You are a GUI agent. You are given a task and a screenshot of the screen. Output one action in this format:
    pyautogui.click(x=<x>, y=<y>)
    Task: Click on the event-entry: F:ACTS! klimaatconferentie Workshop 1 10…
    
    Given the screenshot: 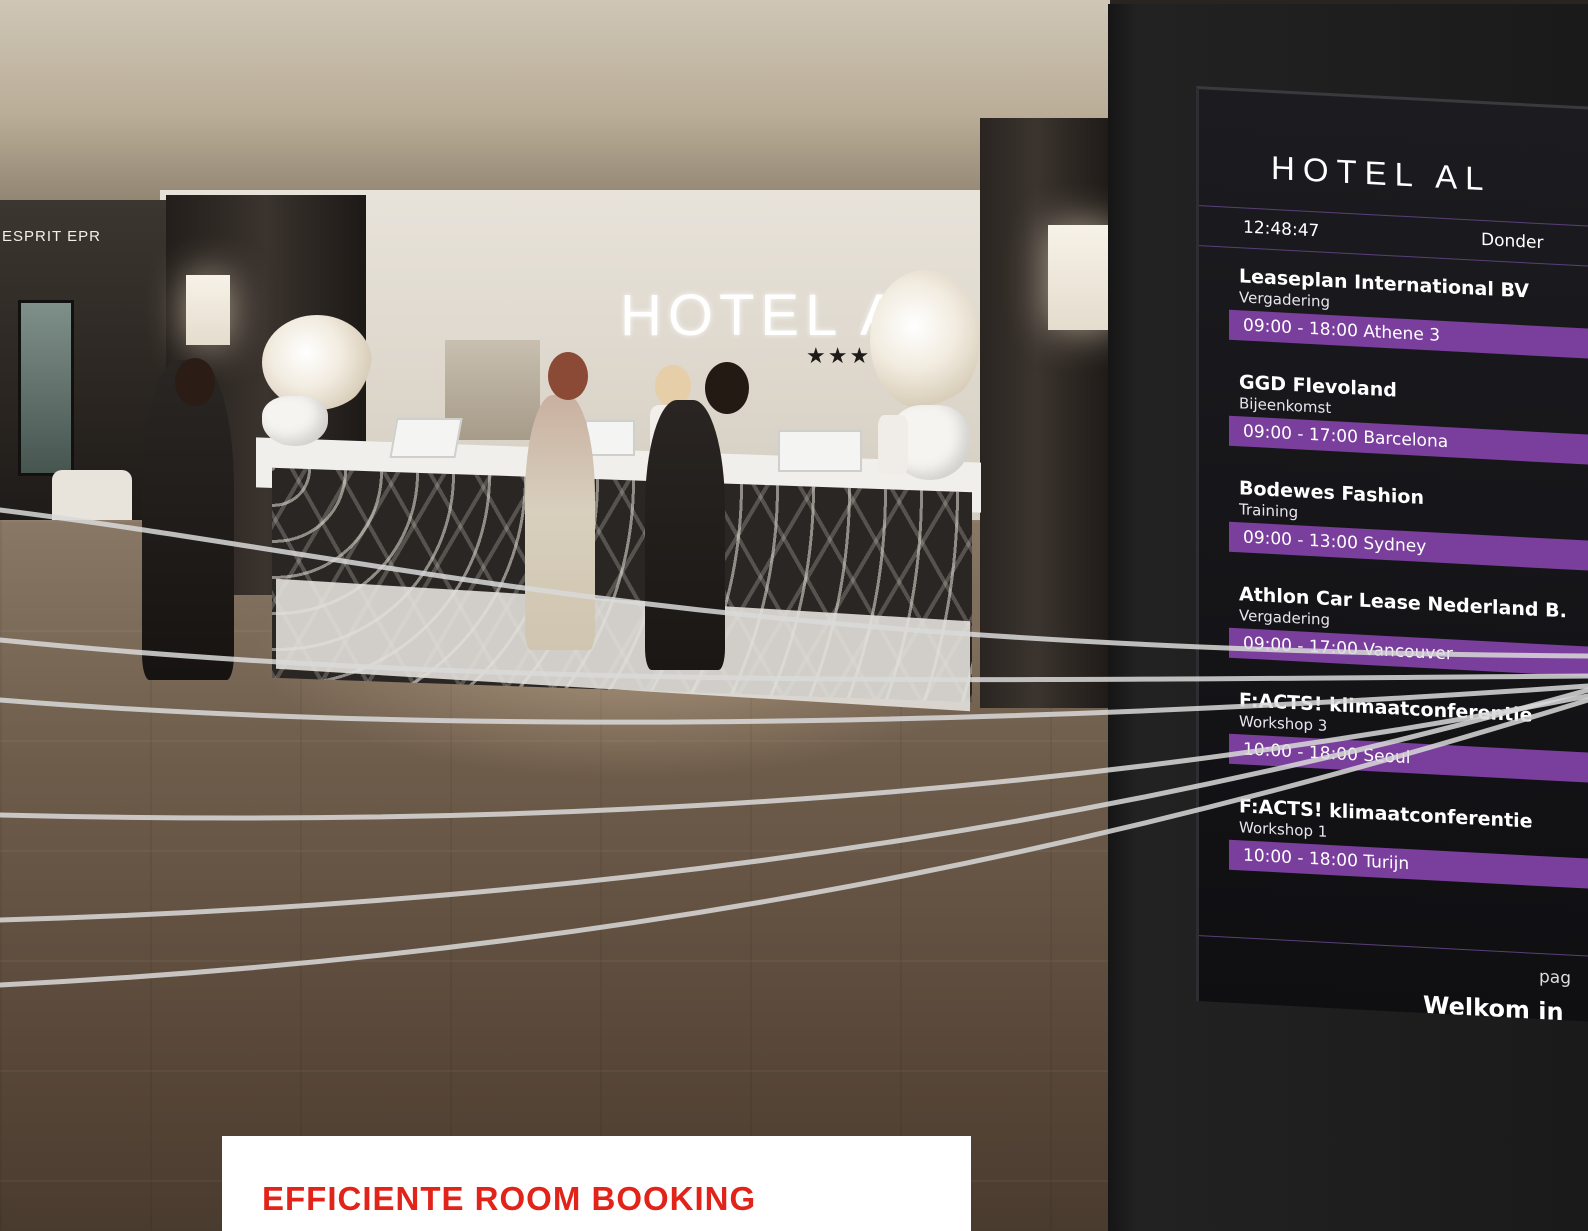 What is the action you would take?
    pyautogui.click(x=1408, y=842)
    